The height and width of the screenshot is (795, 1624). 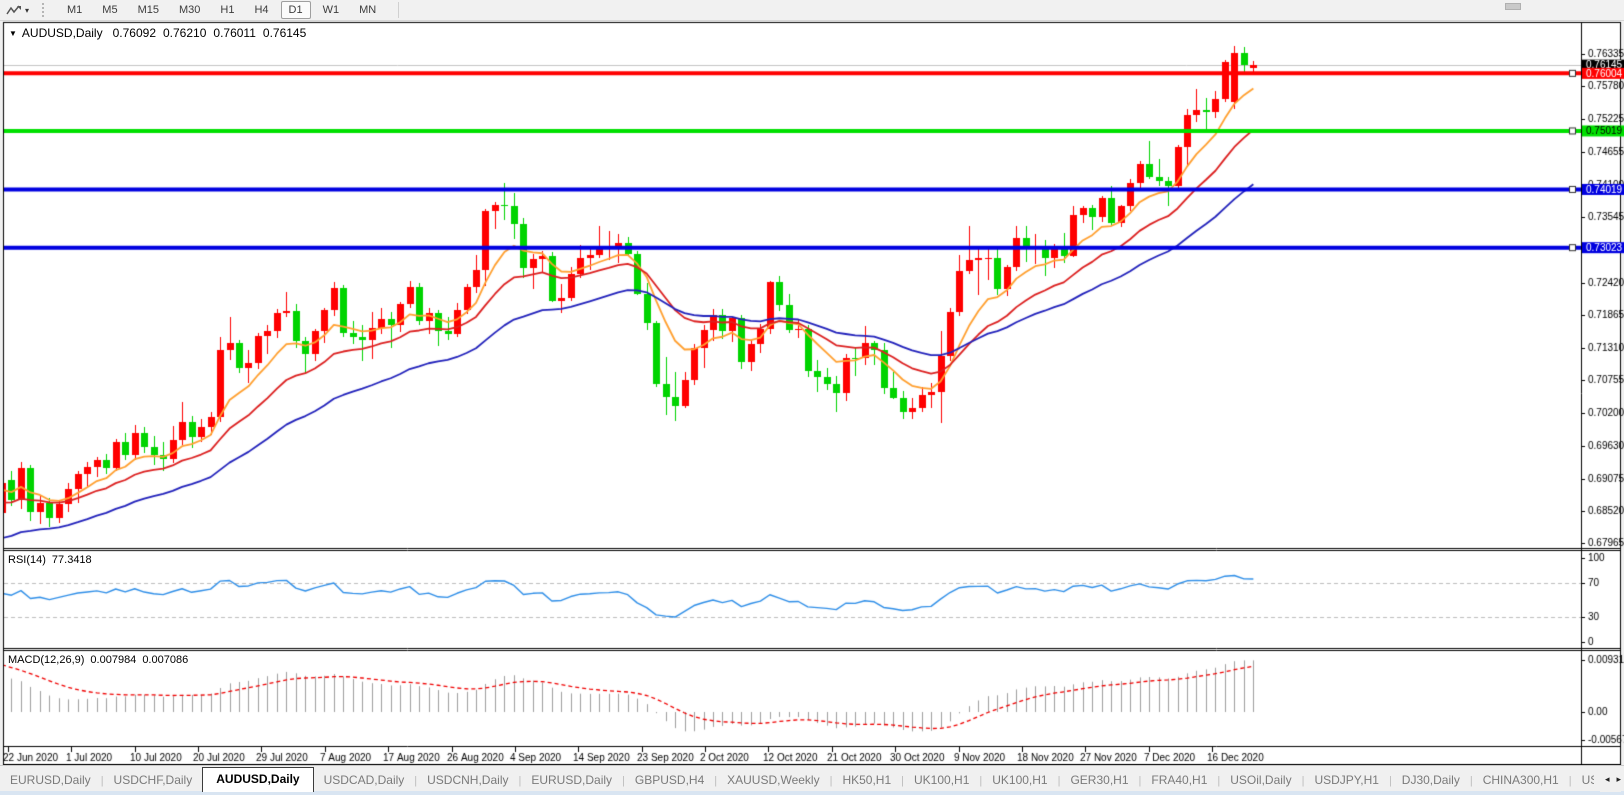 What do you see at coordinates (1346, 780) in the screenshot?
I see `tab-usdjpy-h1: USDJPY,H1` at bounding box center [1346, 780].